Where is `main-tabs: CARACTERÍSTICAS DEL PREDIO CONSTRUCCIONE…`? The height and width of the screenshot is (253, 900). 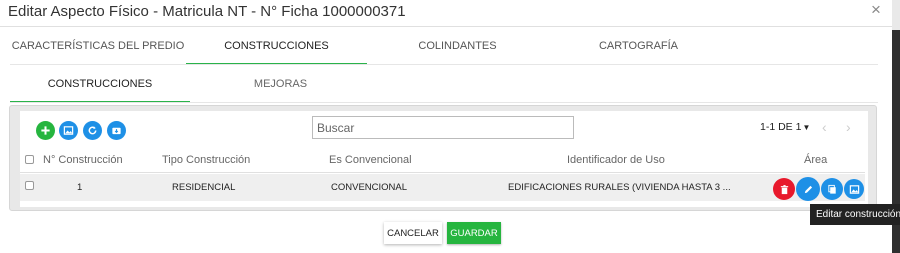
main-tabs: CARACTERÍSTICAS DEL PREDIO CONSTRUCCIONE… is located at coordinates (444, 50).